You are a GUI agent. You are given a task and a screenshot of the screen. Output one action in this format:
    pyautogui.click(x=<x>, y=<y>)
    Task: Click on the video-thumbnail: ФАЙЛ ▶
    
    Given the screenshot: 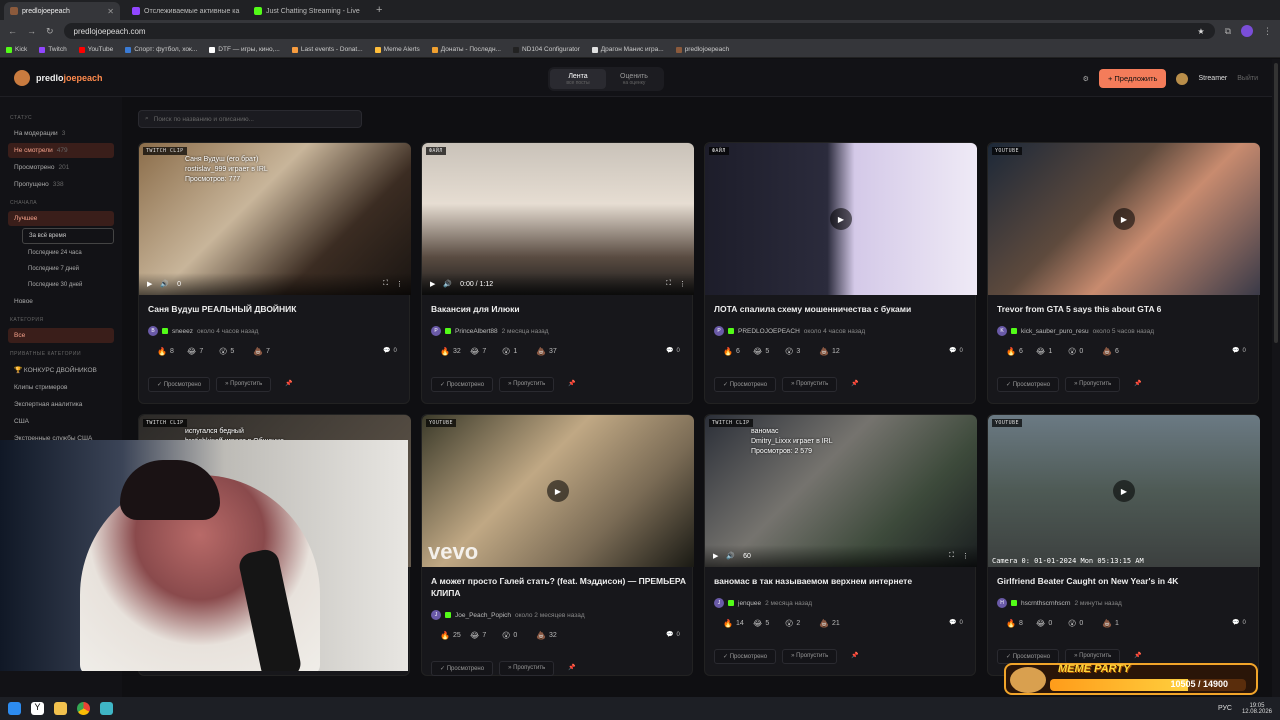 What is the action you would take?
    pyautogui.click(x=841, y=219)
    